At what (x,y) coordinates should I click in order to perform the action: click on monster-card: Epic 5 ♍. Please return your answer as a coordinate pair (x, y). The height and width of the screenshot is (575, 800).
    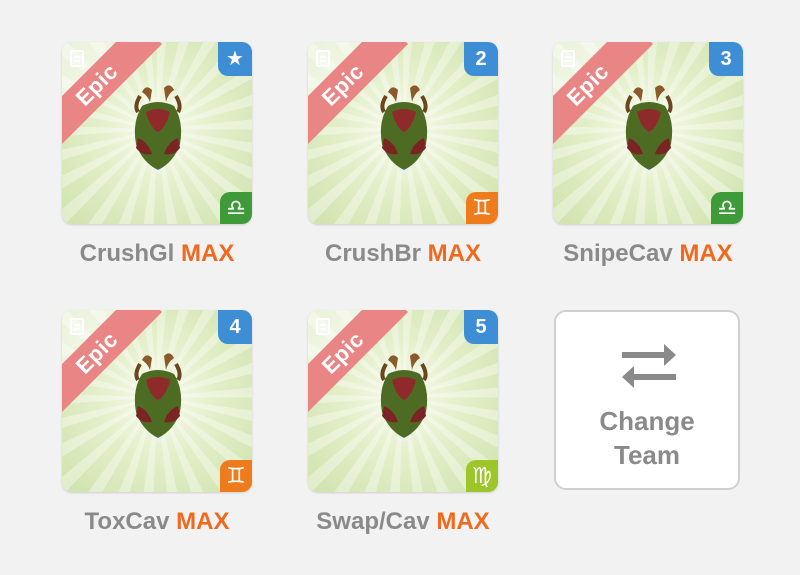
    Looking at the image, I should click on (403, 401).